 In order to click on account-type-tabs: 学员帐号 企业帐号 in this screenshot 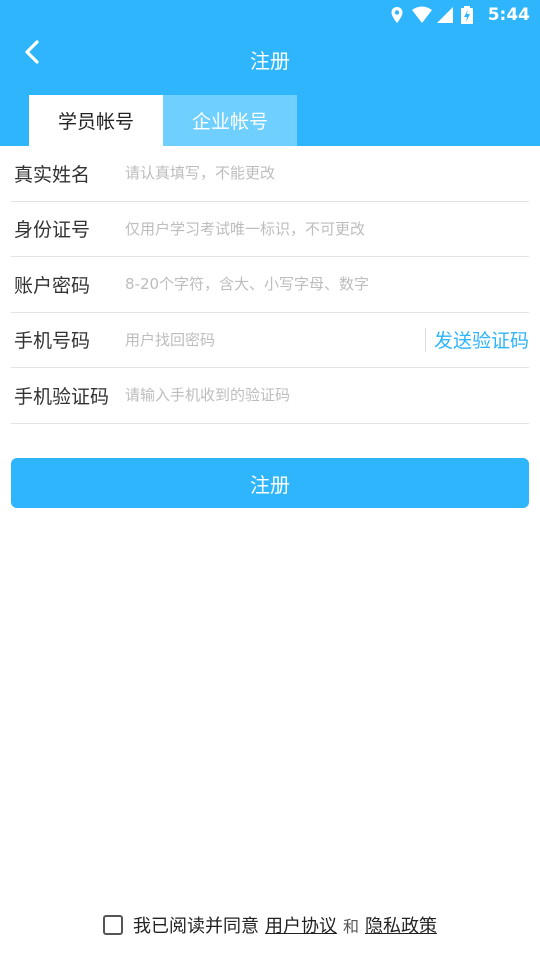, I will do `click(163, 120)`.